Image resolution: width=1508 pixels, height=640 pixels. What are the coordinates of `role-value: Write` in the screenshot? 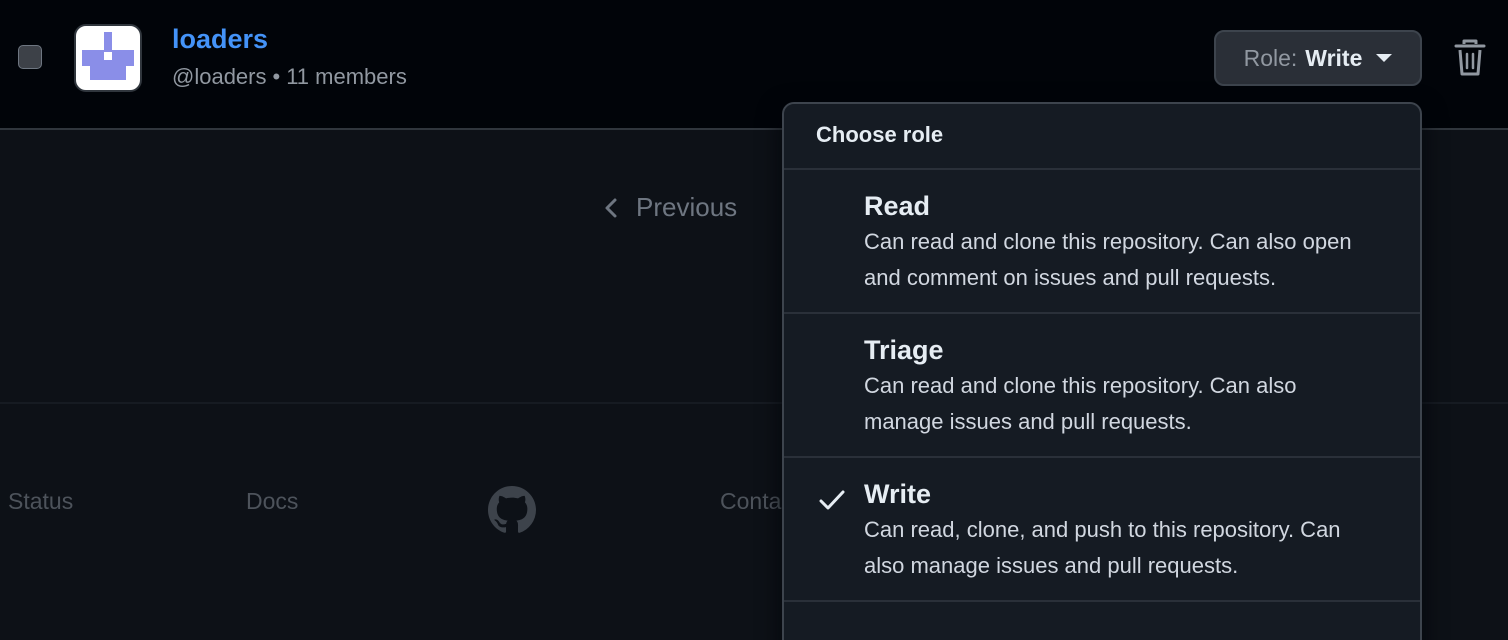 It's located at (1334, 57).